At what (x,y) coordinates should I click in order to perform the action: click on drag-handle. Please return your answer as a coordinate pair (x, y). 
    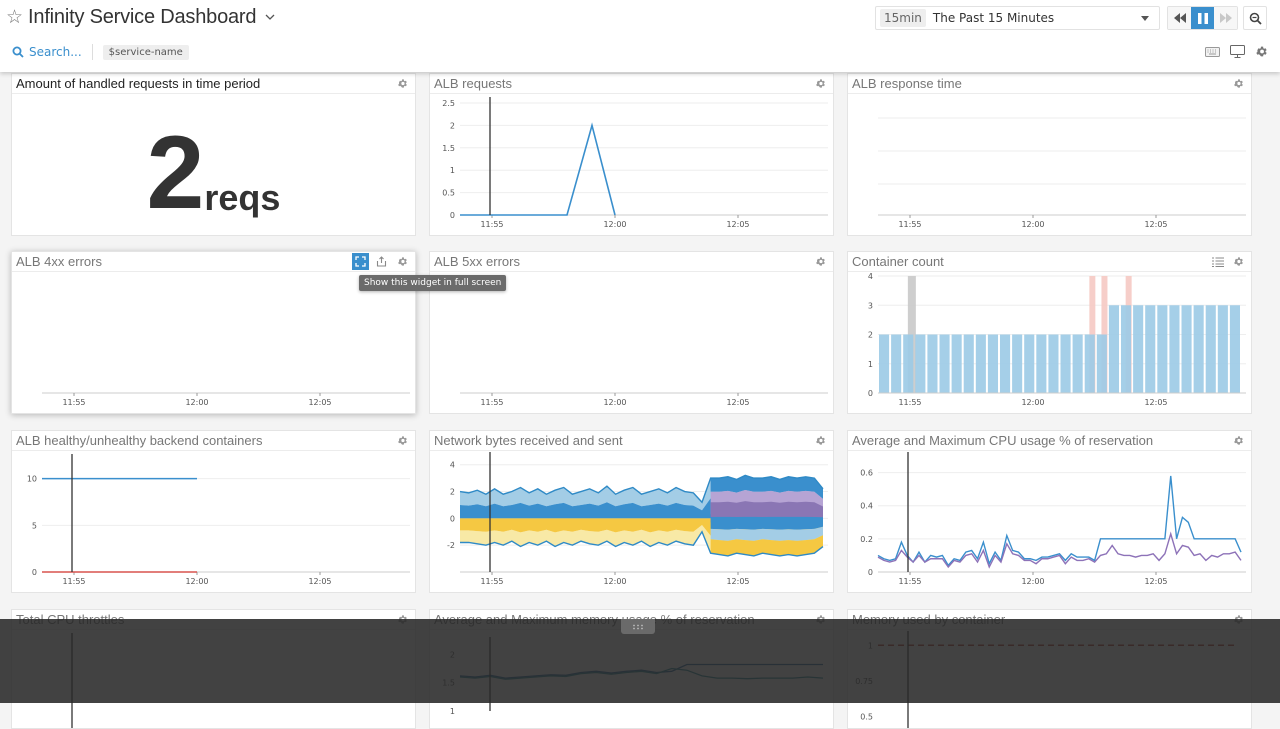
    Looking at the image, I should click on (638, 626).